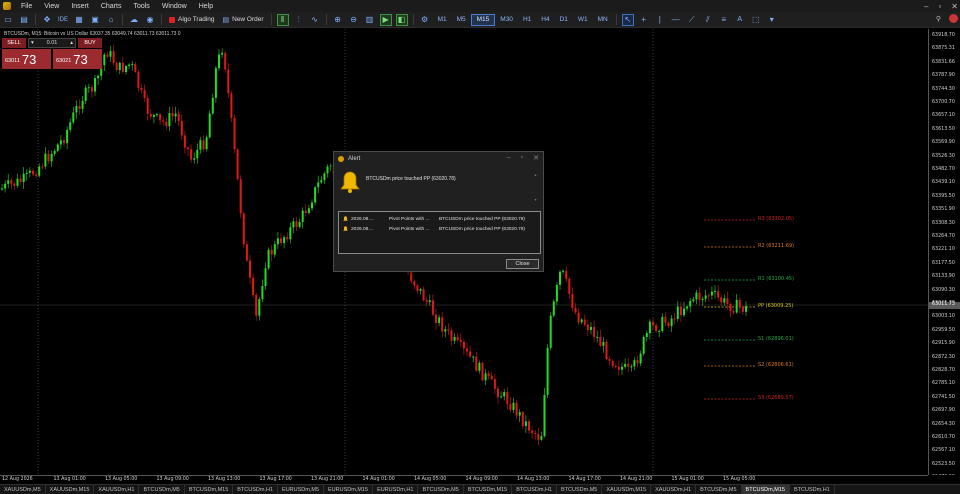  What do you see at coordinates (396, 489) in the screenshot?
I see `chart-tab: EURUSDm,H1` at bounding box center [396, 489].